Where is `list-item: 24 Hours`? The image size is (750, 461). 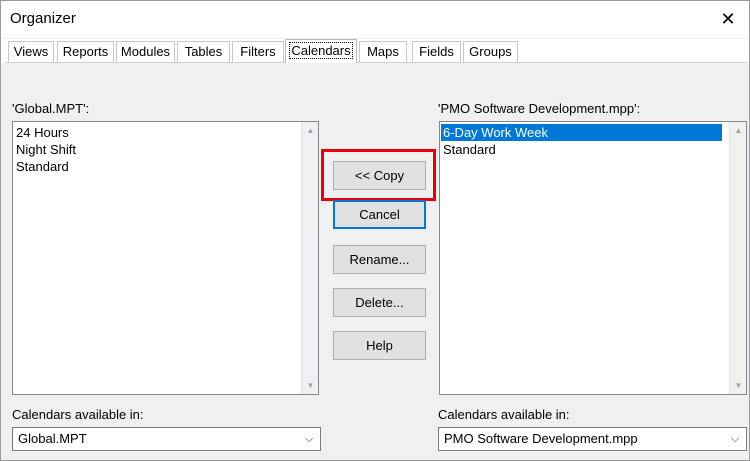
list-item: 24 Hours is located at coordinates (41, 132).